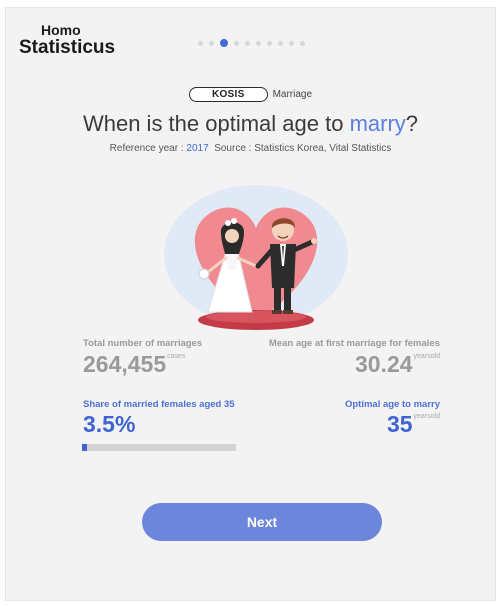  What do you see at coordinates (159, 447) in the screenshot?
I see `share-progress-bar` at bounding box center [159, 447].